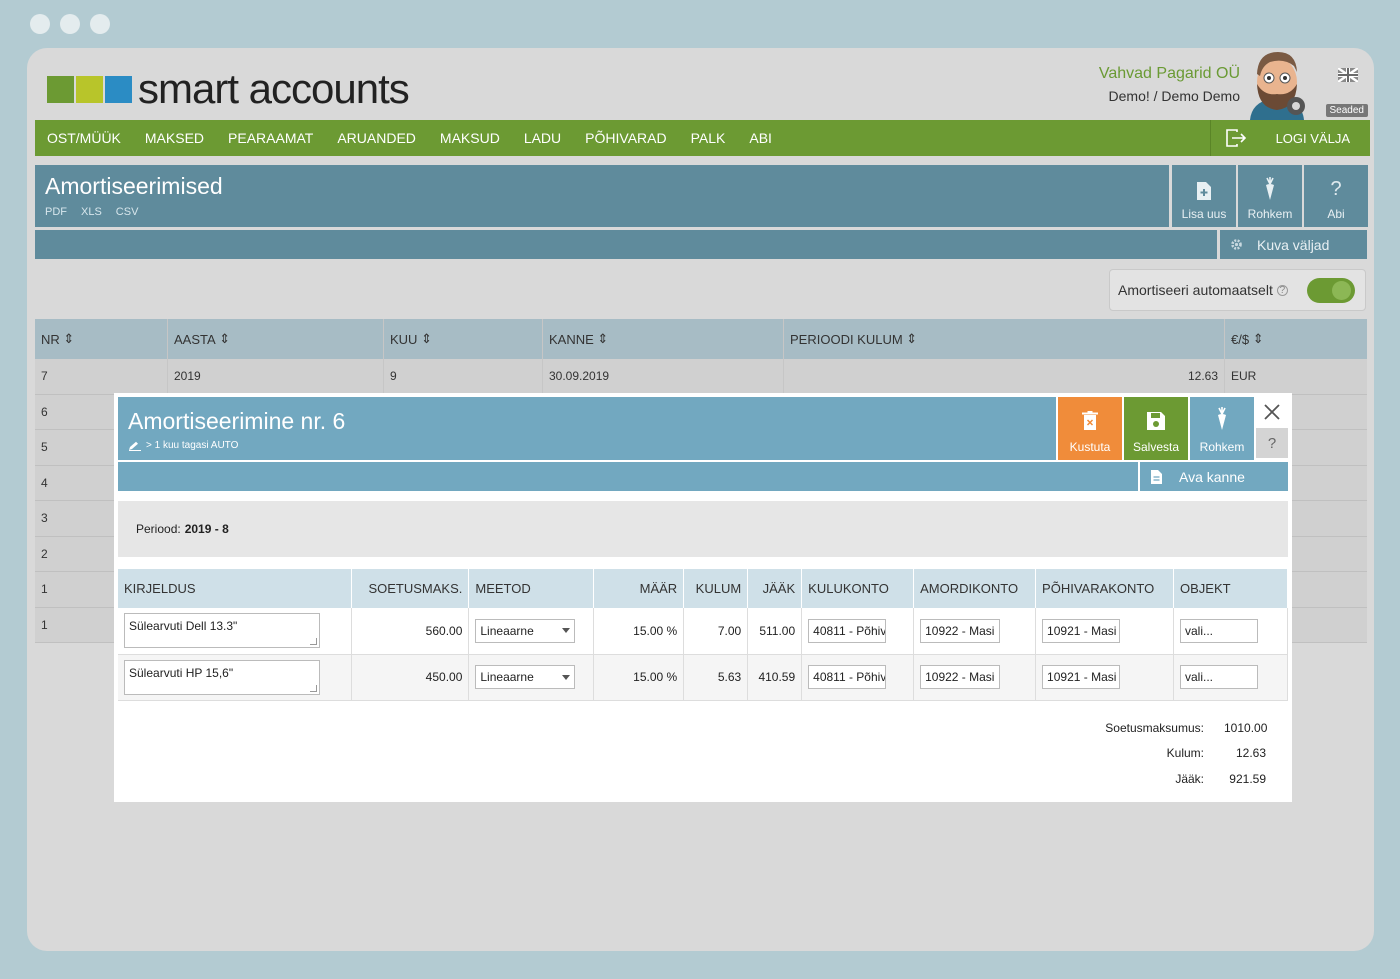 This screenshot has height=979, width=1400. I want to click on question-icon: ?, so click(1336, 189).